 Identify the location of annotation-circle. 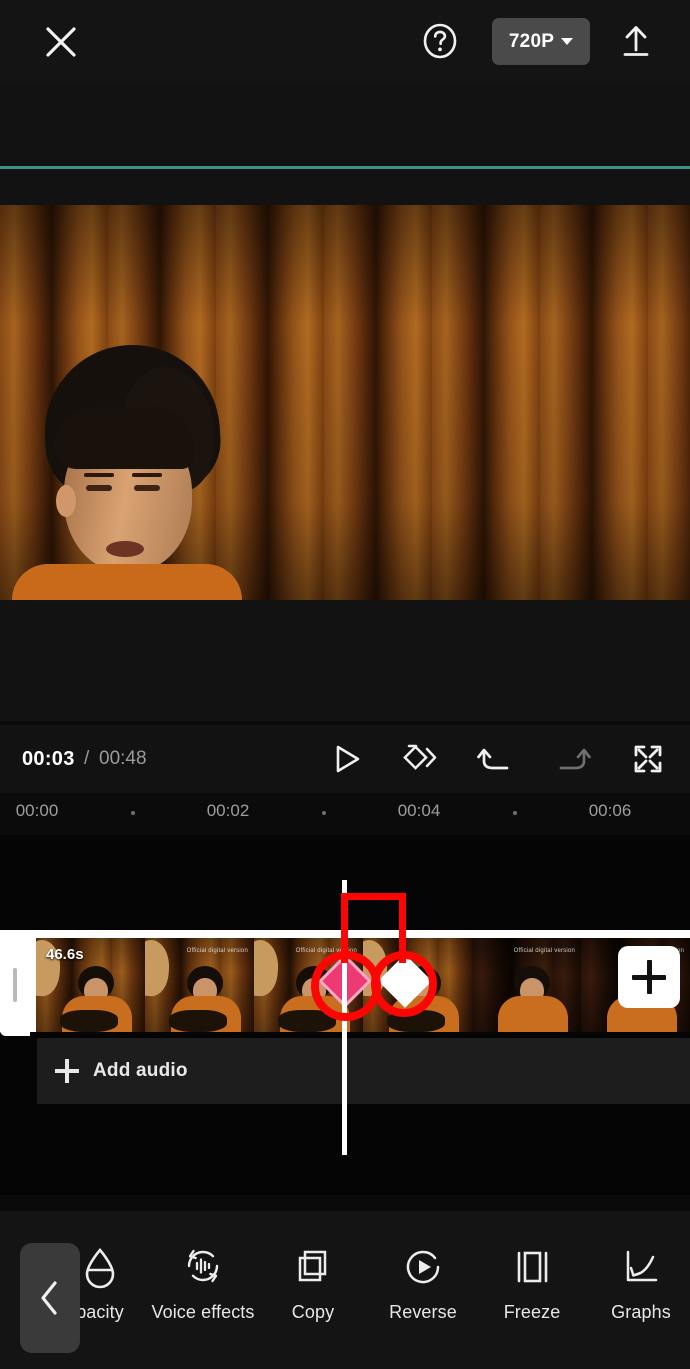
(404, 984).